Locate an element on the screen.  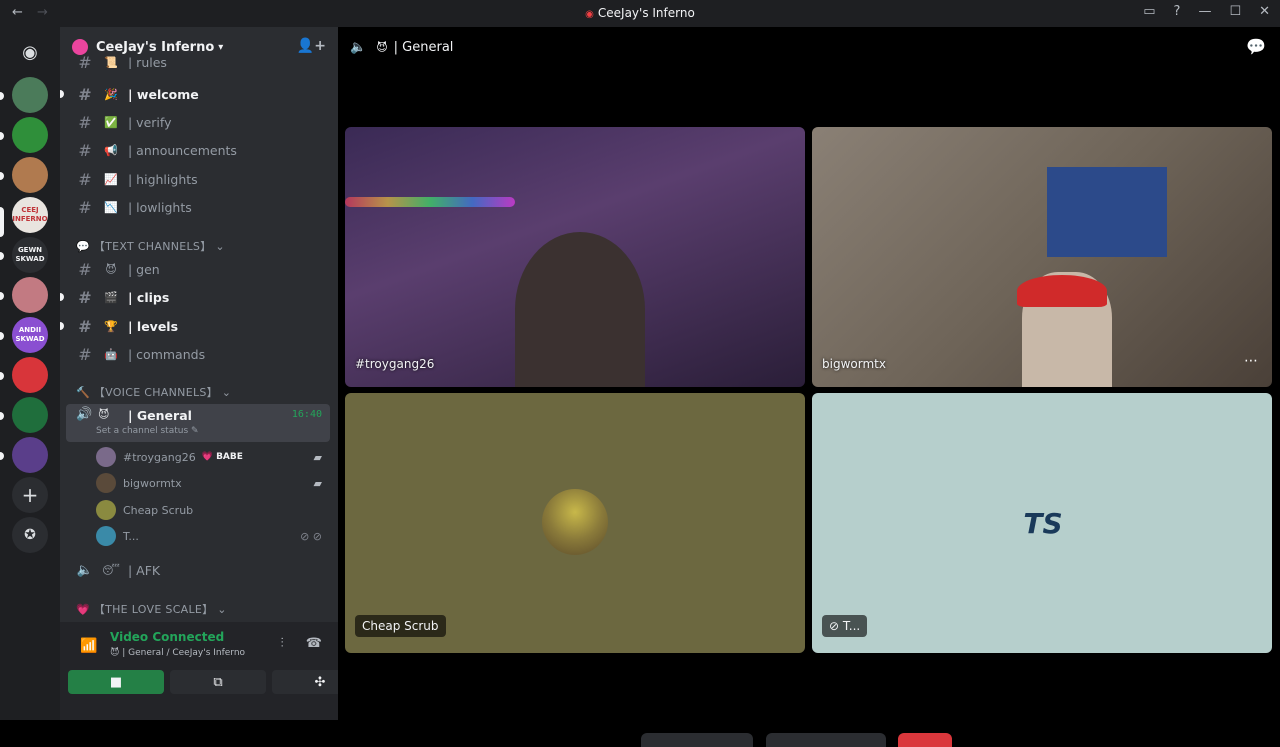
inferno-logo-icon: ◉ is located at coordinates (589, 14).